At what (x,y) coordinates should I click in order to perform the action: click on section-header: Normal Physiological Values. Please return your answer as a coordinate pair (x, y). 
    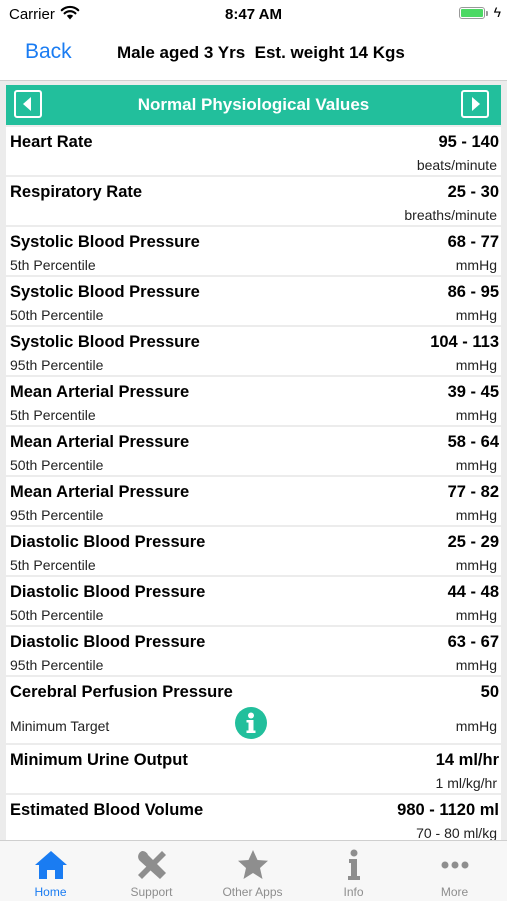
    Looking at the image, I should click on (253, 105).